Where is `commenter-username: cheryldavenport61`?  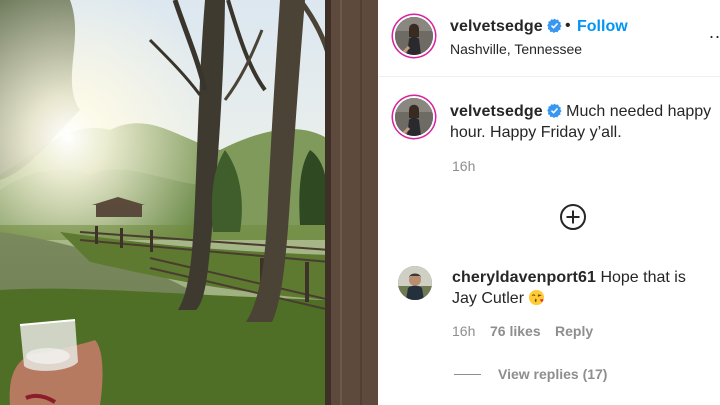 commenter-username: cheryldavenport61 is located at coordinates (524, 277).